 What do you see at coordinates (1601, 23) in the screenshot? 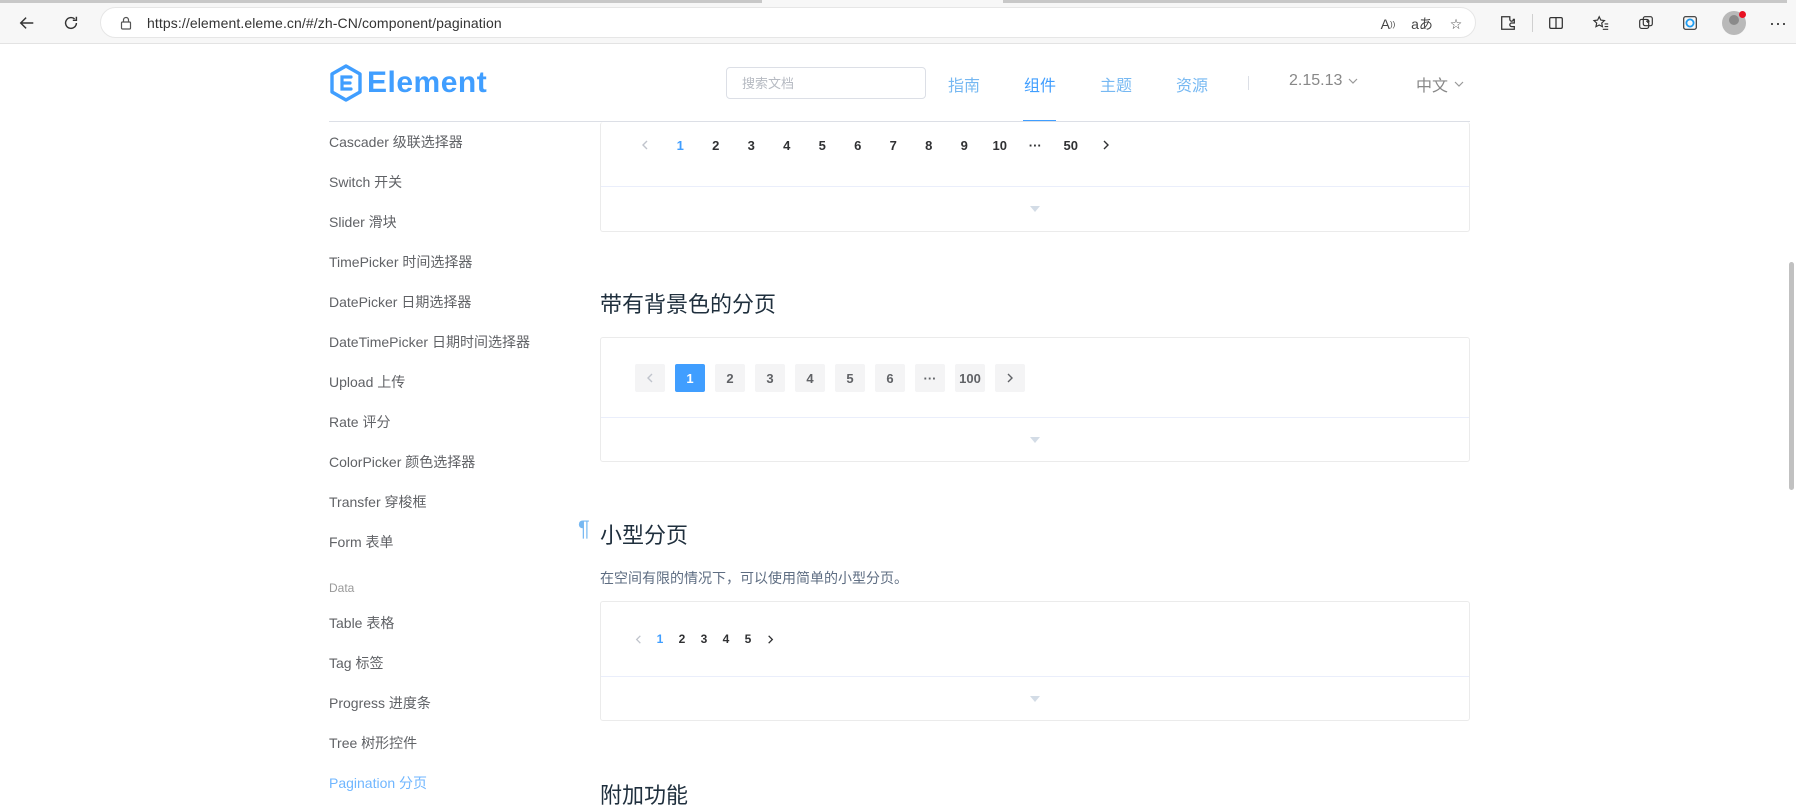
I see `favorites-icon` at bounding box center [1601, 23].